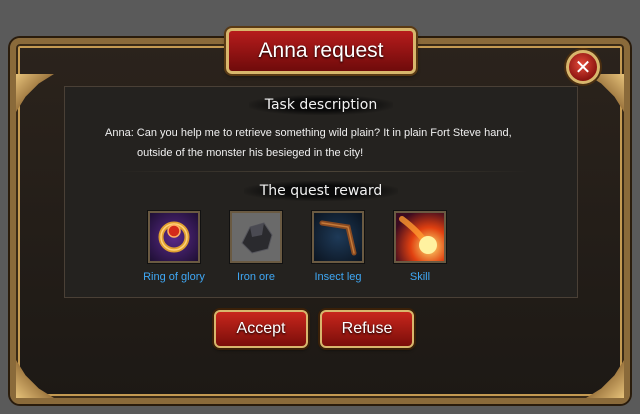 Image resolution: width=640 pixels, height=414 pixels. What do you see at coordinates (321, 105) in the screenshot?
I see `task-heading: Task description` at bounding box center [321, 105].